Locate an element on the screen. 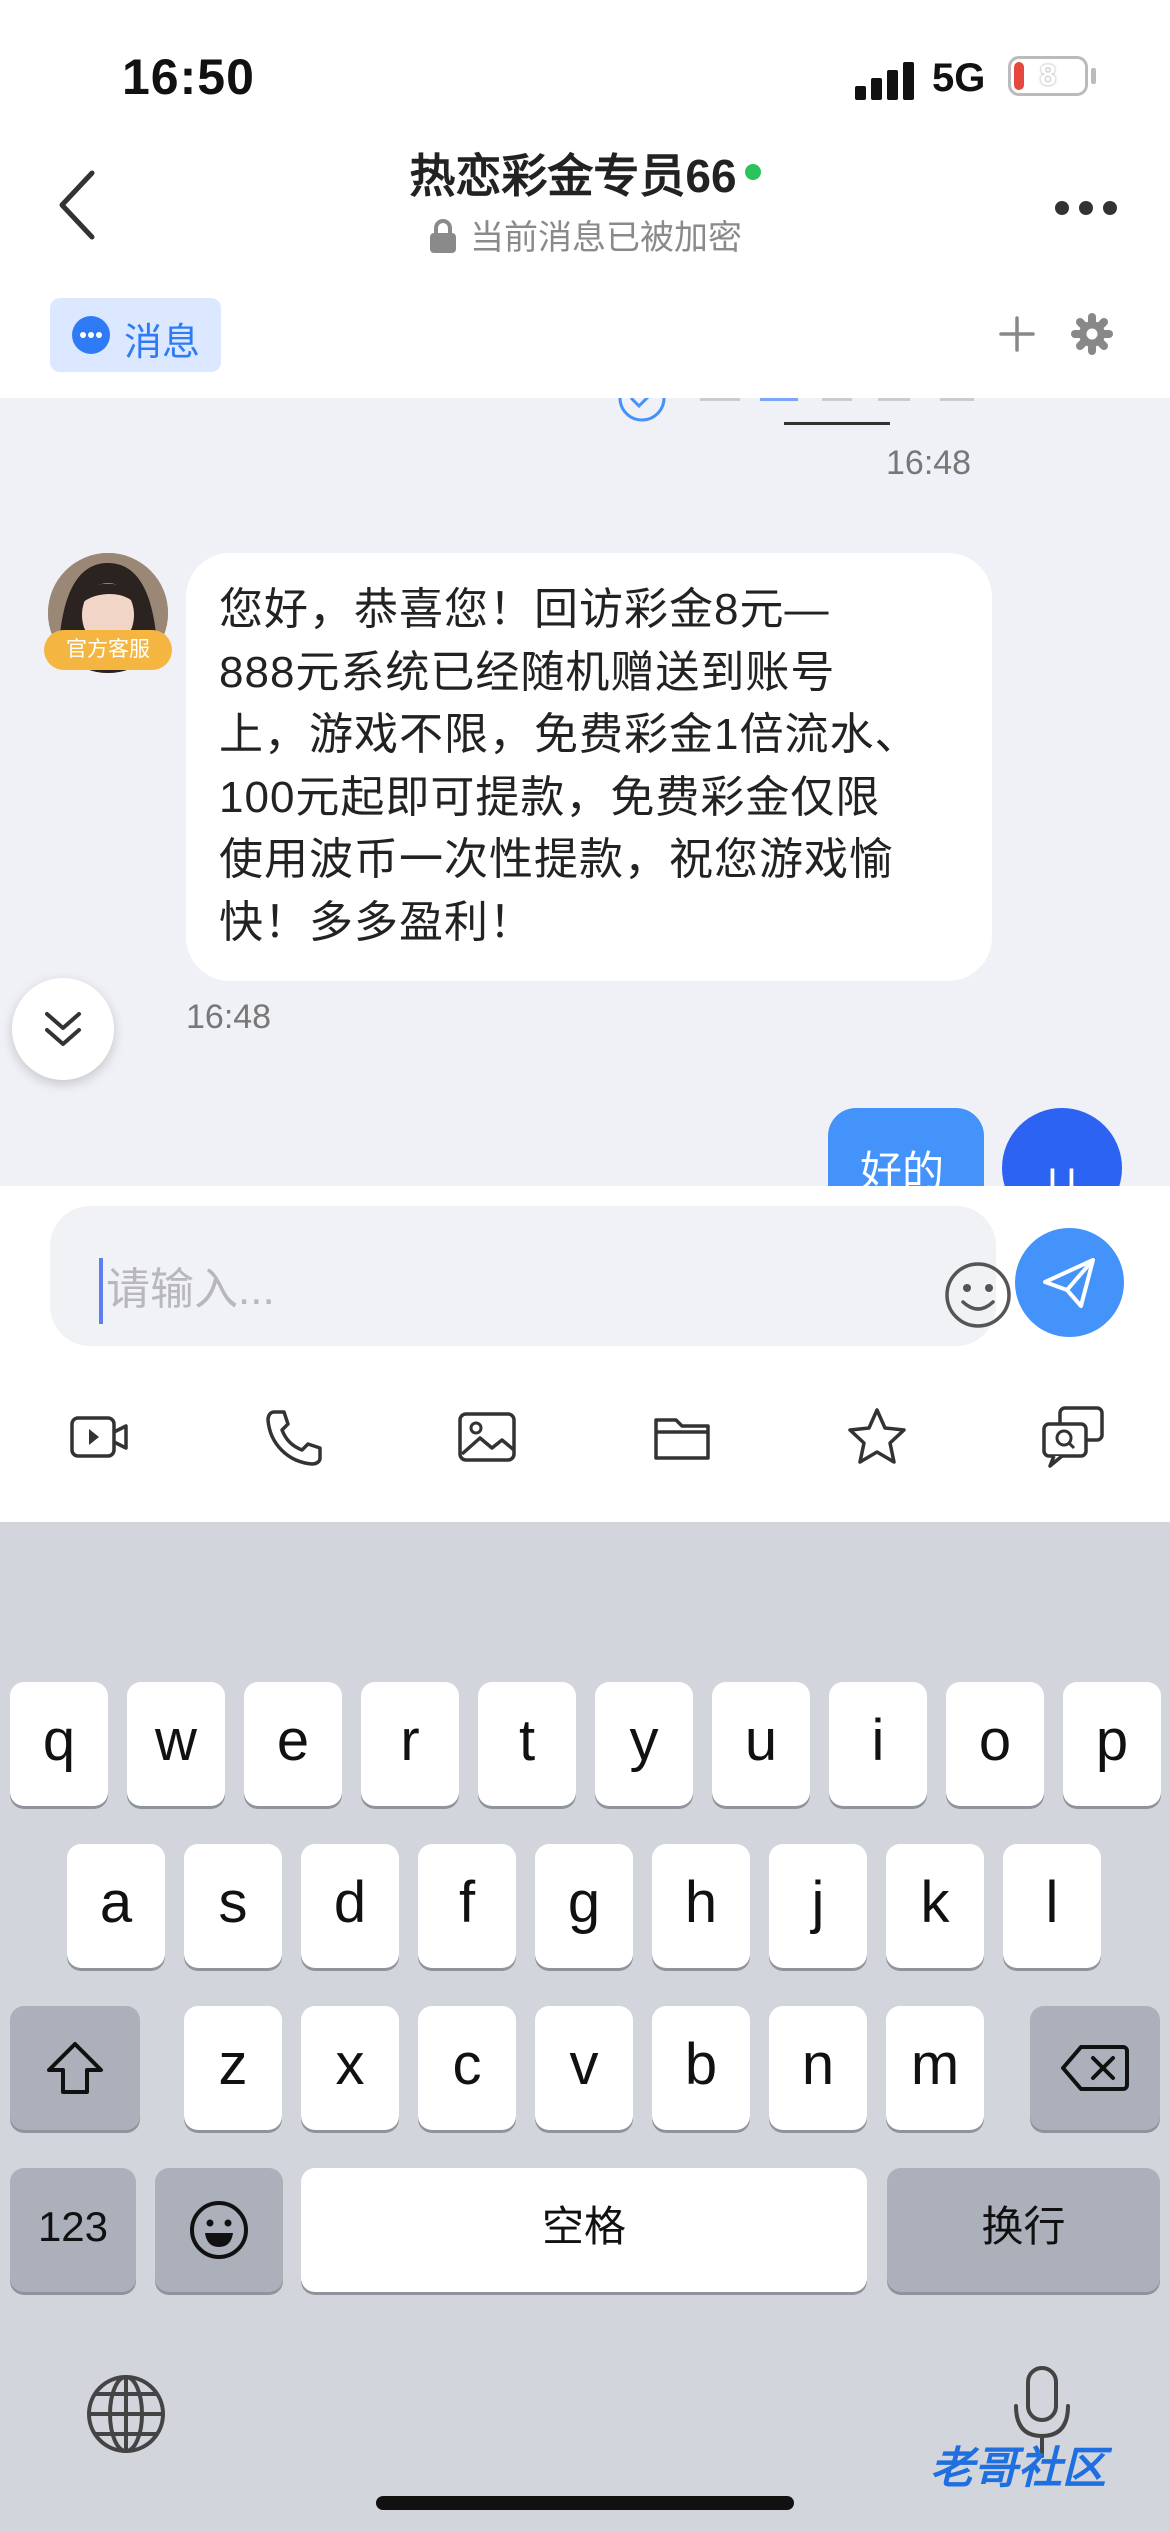 The height and width of the screenshot is (2532, 1170). message-input-box is located at coordinates (530, 1276).